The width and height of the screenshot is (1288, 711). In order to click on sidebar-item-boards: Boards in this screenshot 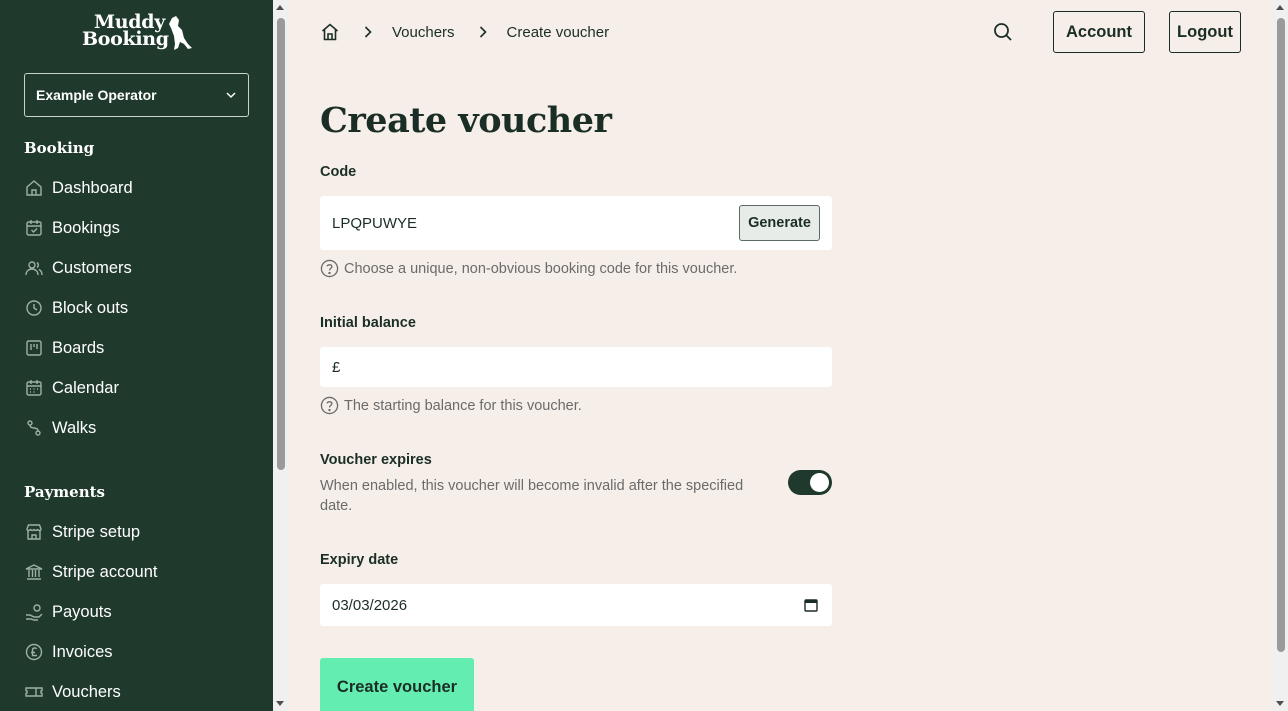, I will do `click(64, 348)`.